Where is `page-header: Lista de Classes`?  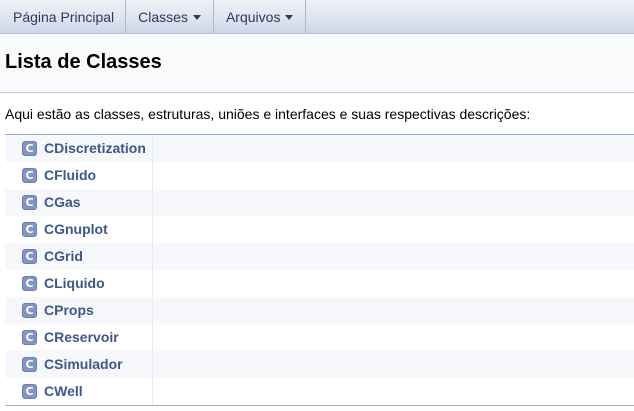
page-header: Lista de Classes is located at coordinates (317, 63).